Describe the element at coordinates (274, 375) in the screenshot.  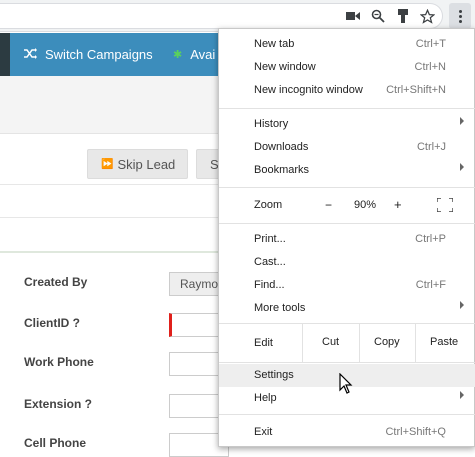
I see `settings-label: Settings` at that location.